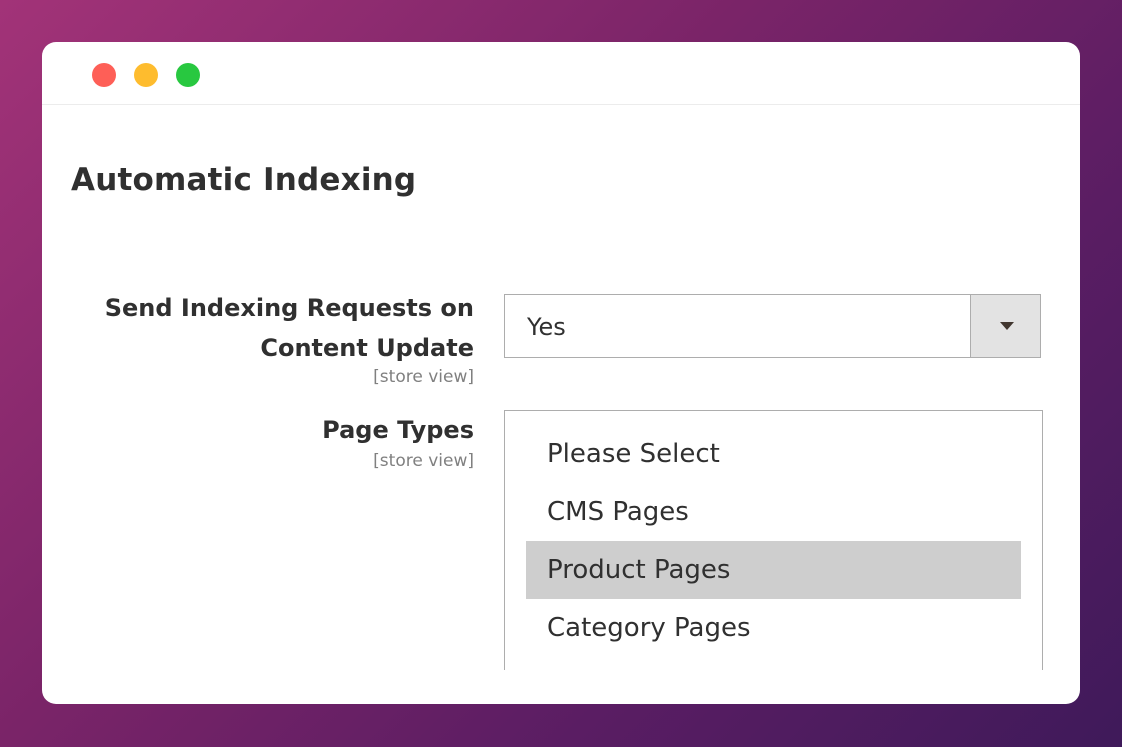 The image size is (1122, 747). What do you see at coordinates (398, 430) in the screenshot?
I see `page-types-label: Page Types` at bounding box center [398, 430].